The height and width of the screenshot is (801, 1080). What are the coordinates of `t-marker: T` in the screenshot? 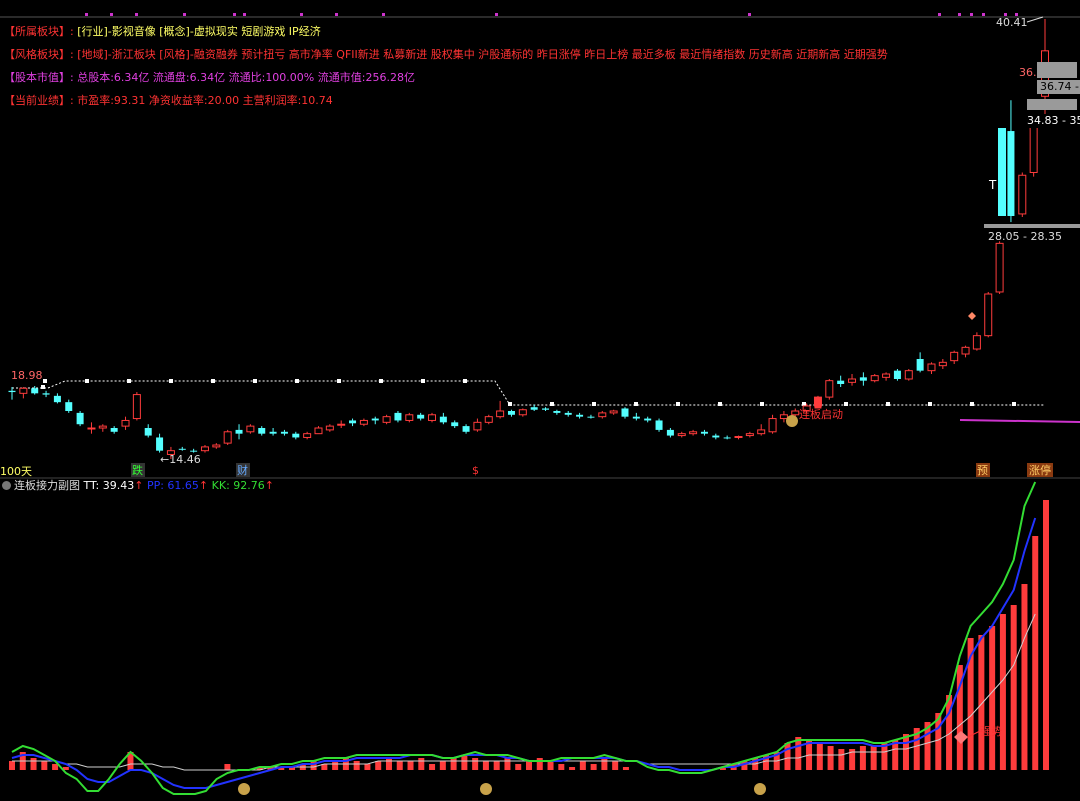 It's located at (992, 185).